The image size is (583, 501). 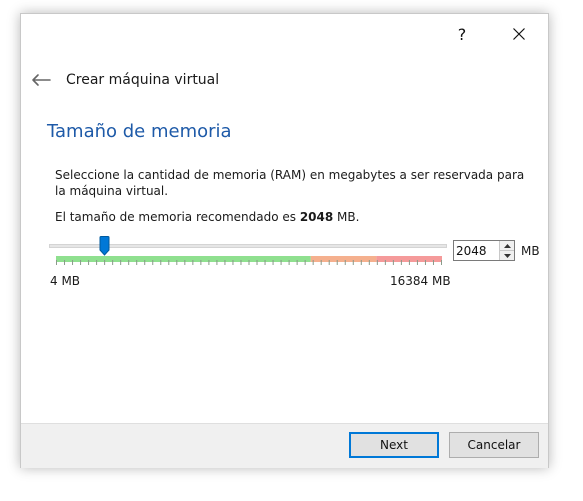 I want to click on spin-buttons, so click(x=506, y=250).